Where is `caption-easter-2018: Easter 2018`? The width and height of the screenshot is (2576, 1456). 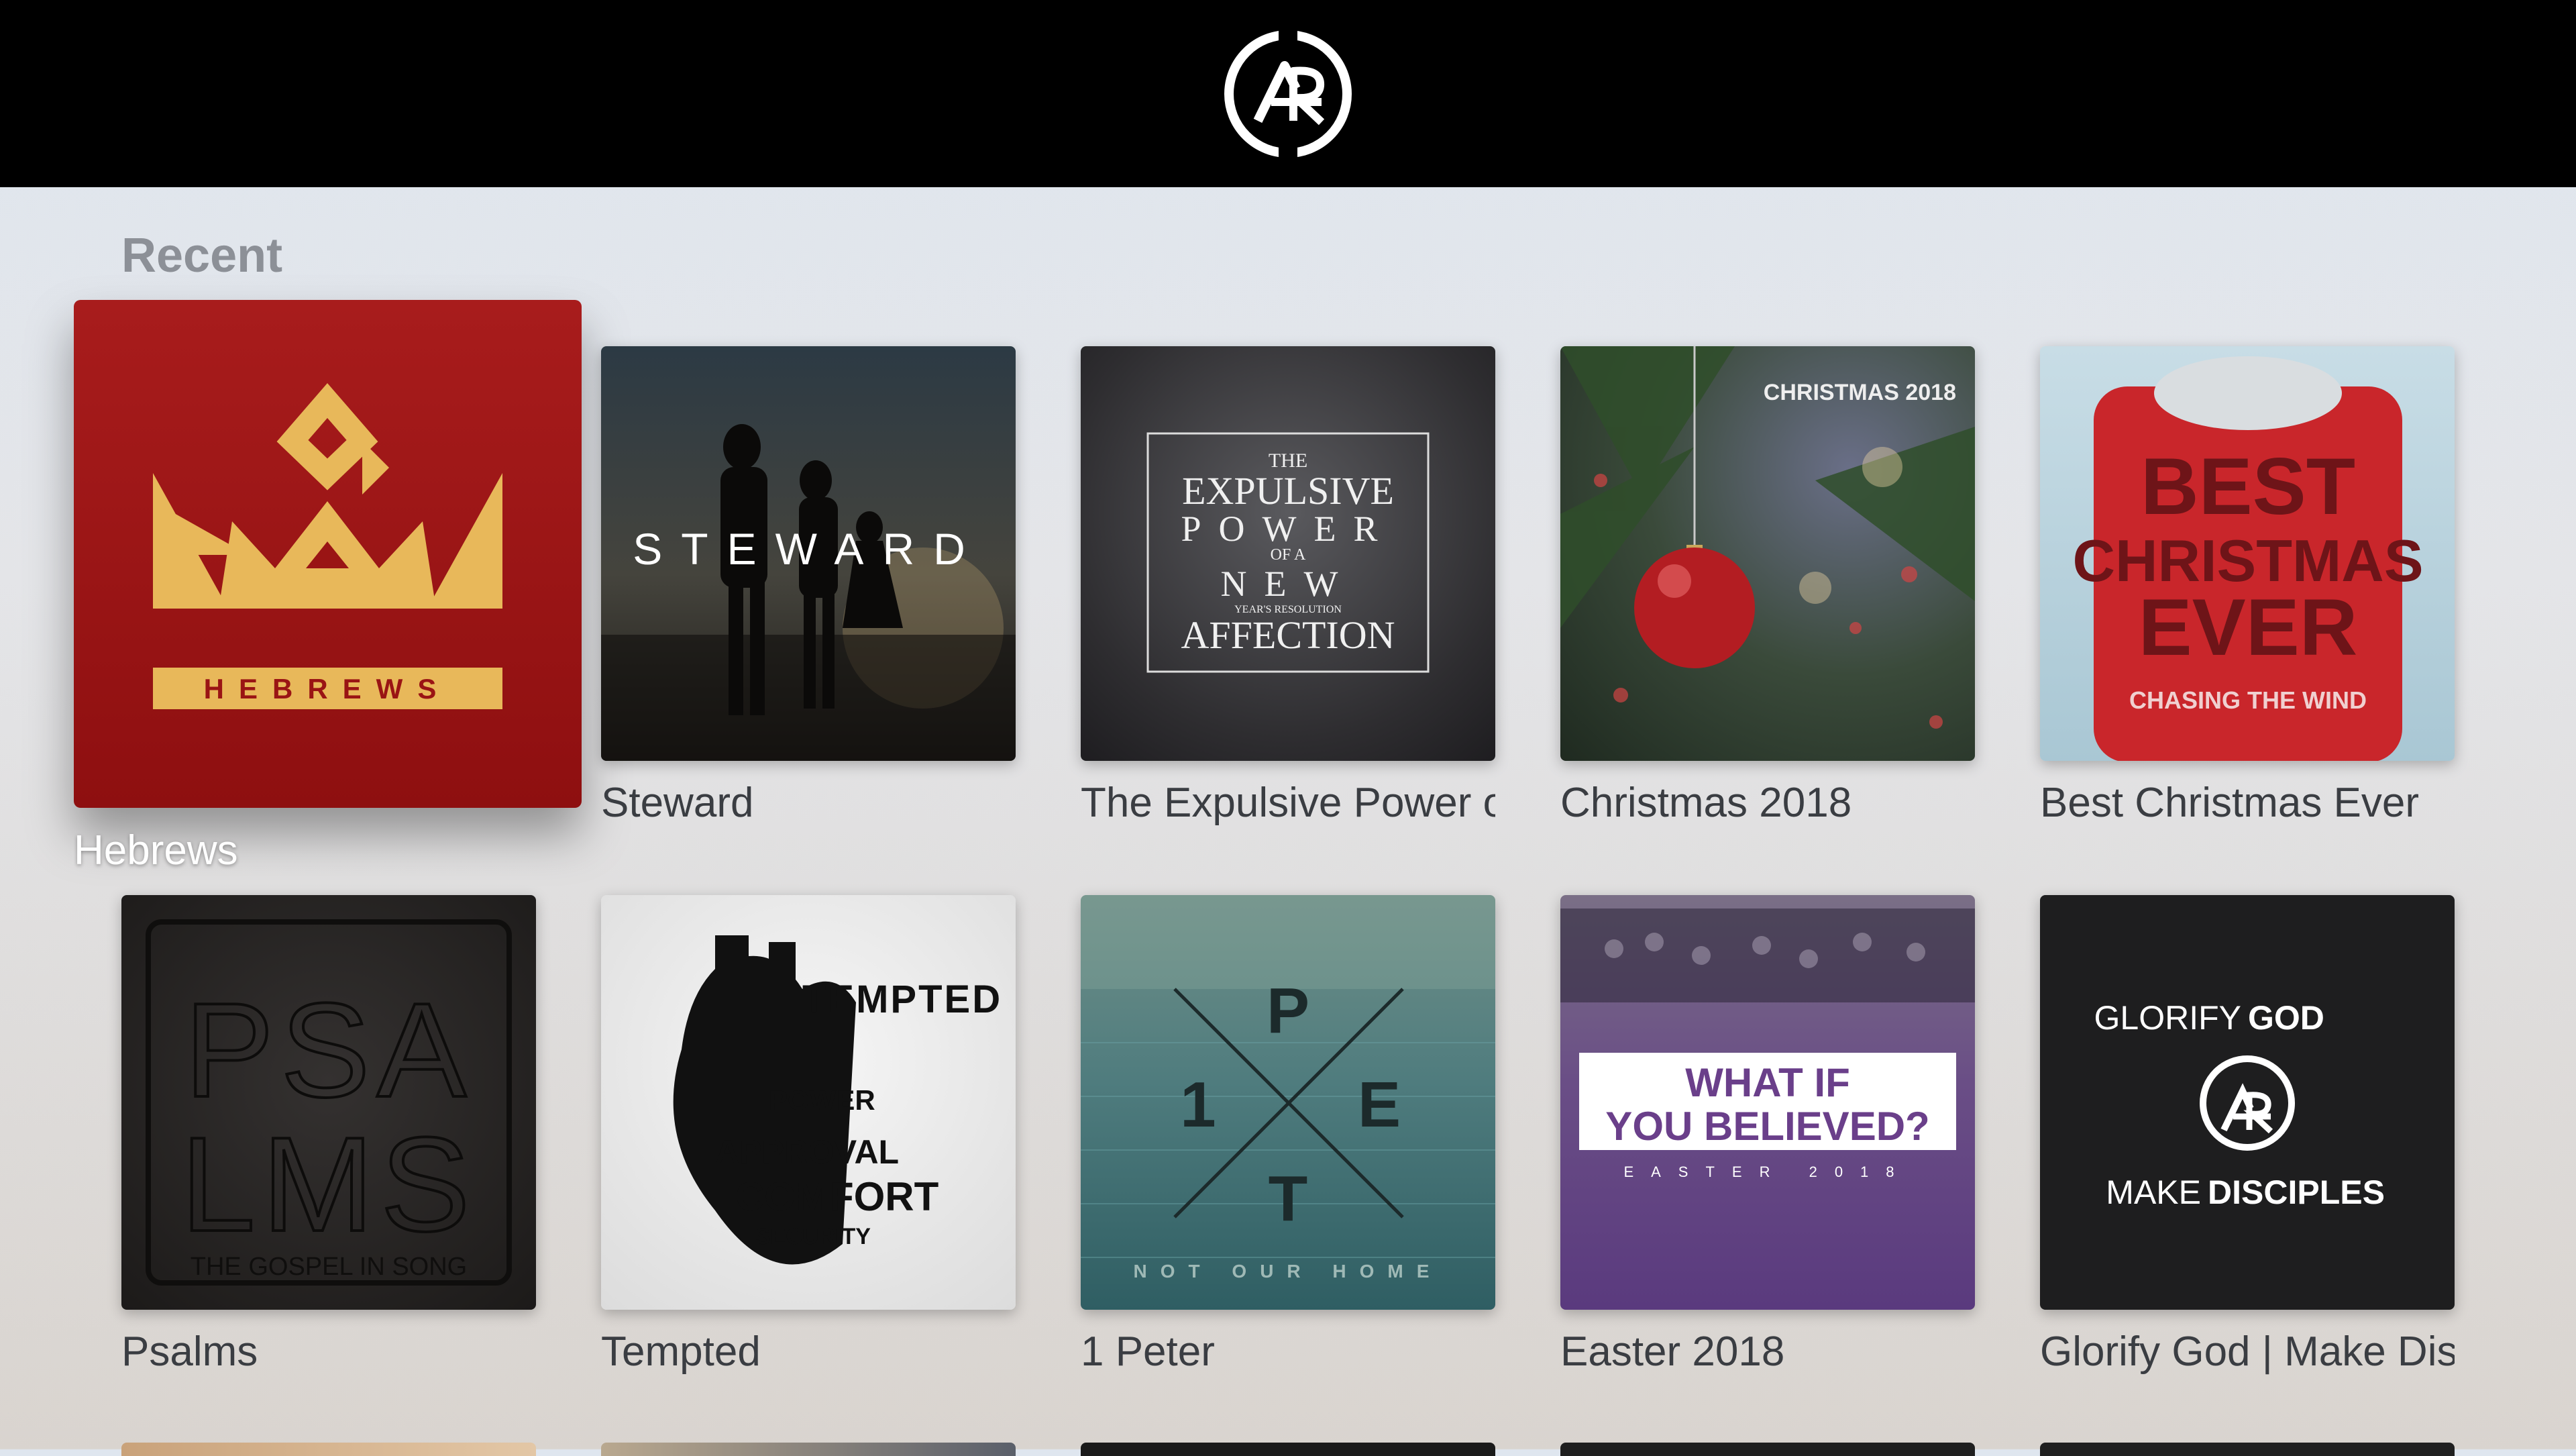 caption-easter-2018: Easter 2018 is located at coordinates (1672, 1352).